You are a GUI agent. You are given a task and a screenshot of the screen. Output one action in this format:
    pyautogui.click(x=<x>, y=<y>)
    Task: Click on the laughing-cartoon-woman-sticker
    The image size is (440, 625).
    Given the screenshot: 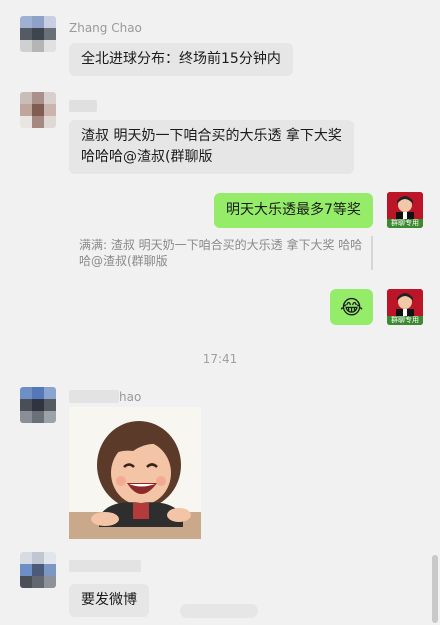 What is the action you would take?
    pyautogui.click(x=135, y=473)
    